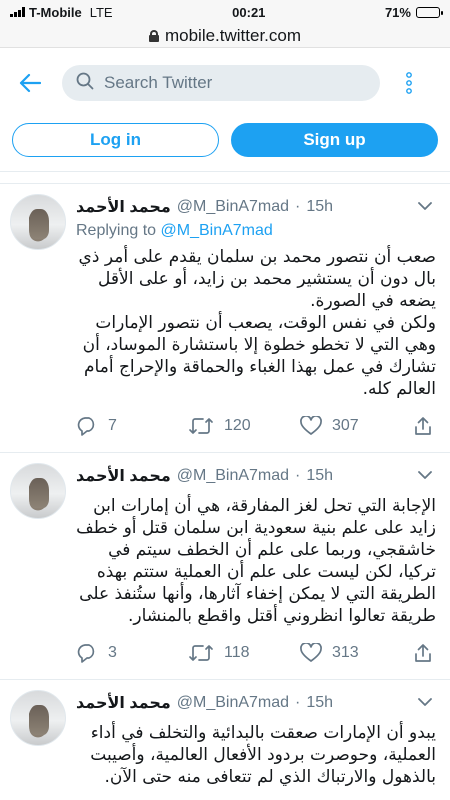 Image resolution: width=450 pixels, height=800 pixels. Describe the element at coordinates (413, 12) in the screenshot. I see `status-right: 71%` at that location.